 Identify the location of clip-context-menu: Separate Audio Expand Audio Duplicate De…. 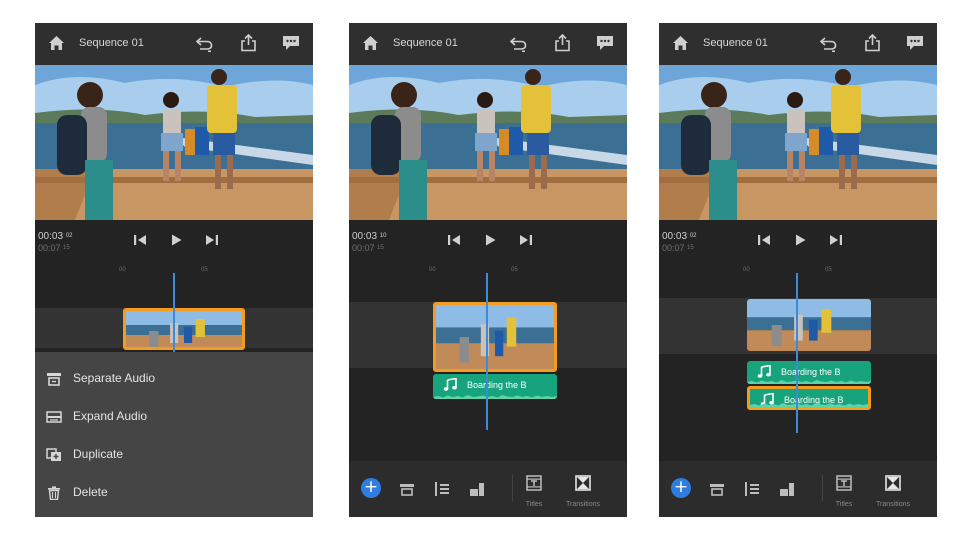
(174, 434).